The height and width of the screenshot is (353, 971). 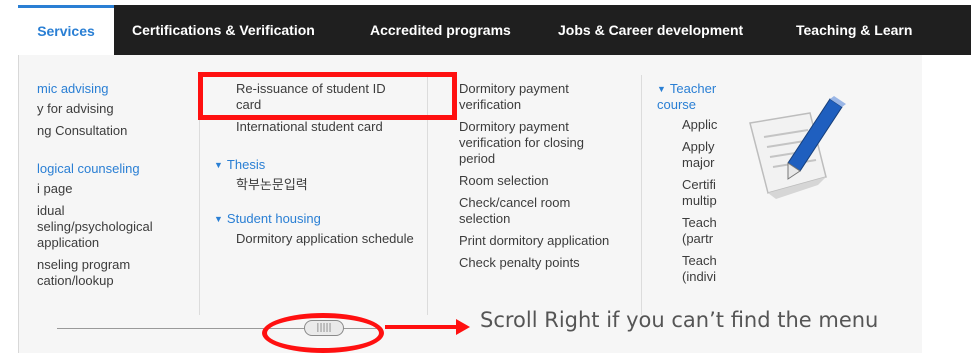 I want to click on nav-tab-services: Services, so click(x=66, y=30).